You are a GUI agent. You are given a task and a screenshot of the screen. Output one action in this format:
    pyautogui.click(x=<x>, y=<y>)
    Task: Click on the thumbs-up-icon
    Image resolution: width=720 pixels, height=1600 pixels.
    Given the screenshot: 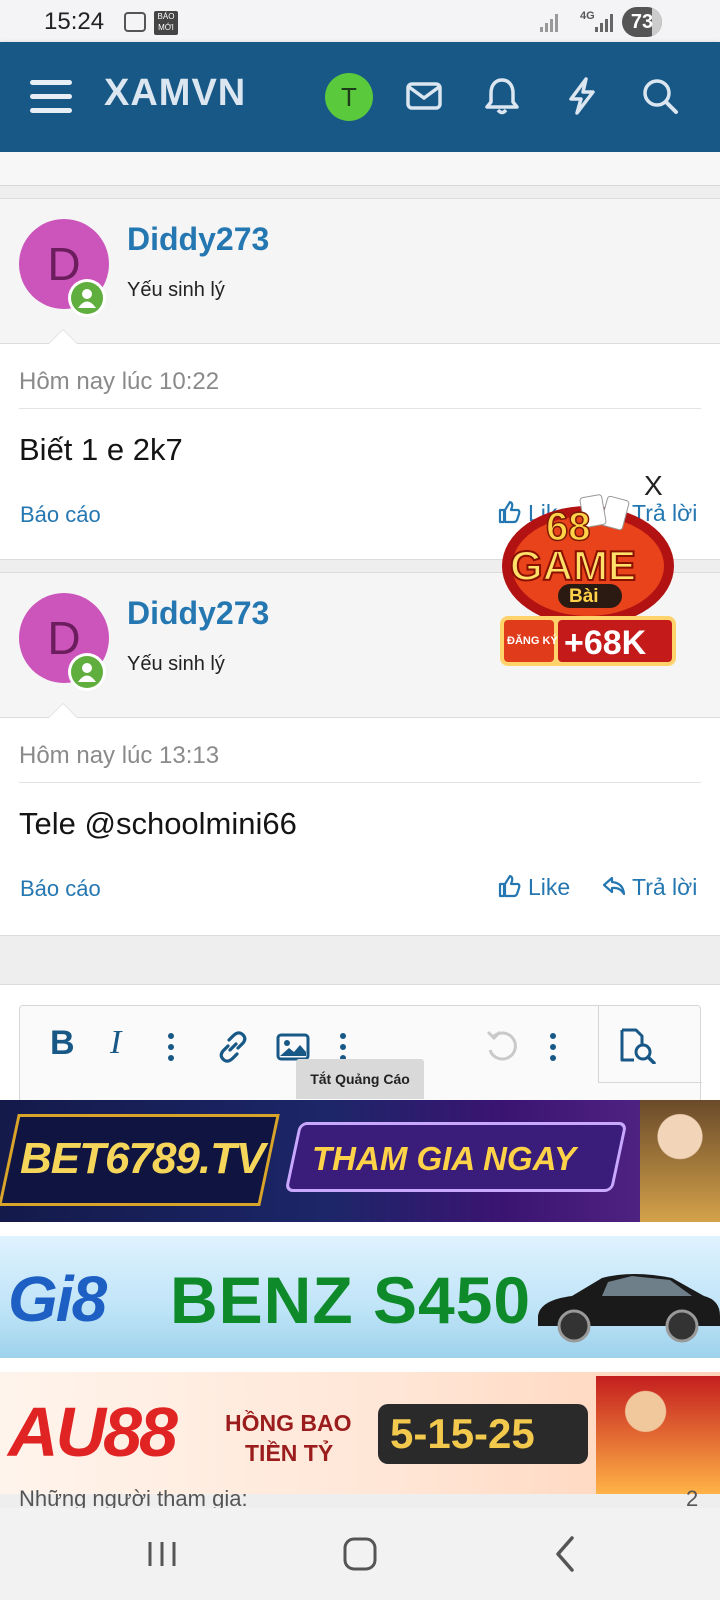 What is the action you would take?
    pyautogui.click(x=509, y=886)
    